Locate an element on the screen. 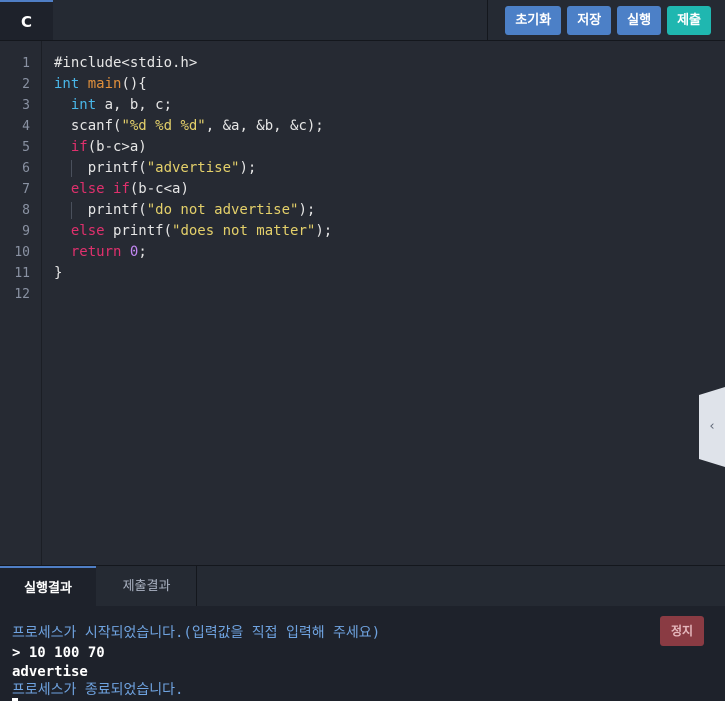  code-line: int a, b, c; is located at coordinates (121, 105).